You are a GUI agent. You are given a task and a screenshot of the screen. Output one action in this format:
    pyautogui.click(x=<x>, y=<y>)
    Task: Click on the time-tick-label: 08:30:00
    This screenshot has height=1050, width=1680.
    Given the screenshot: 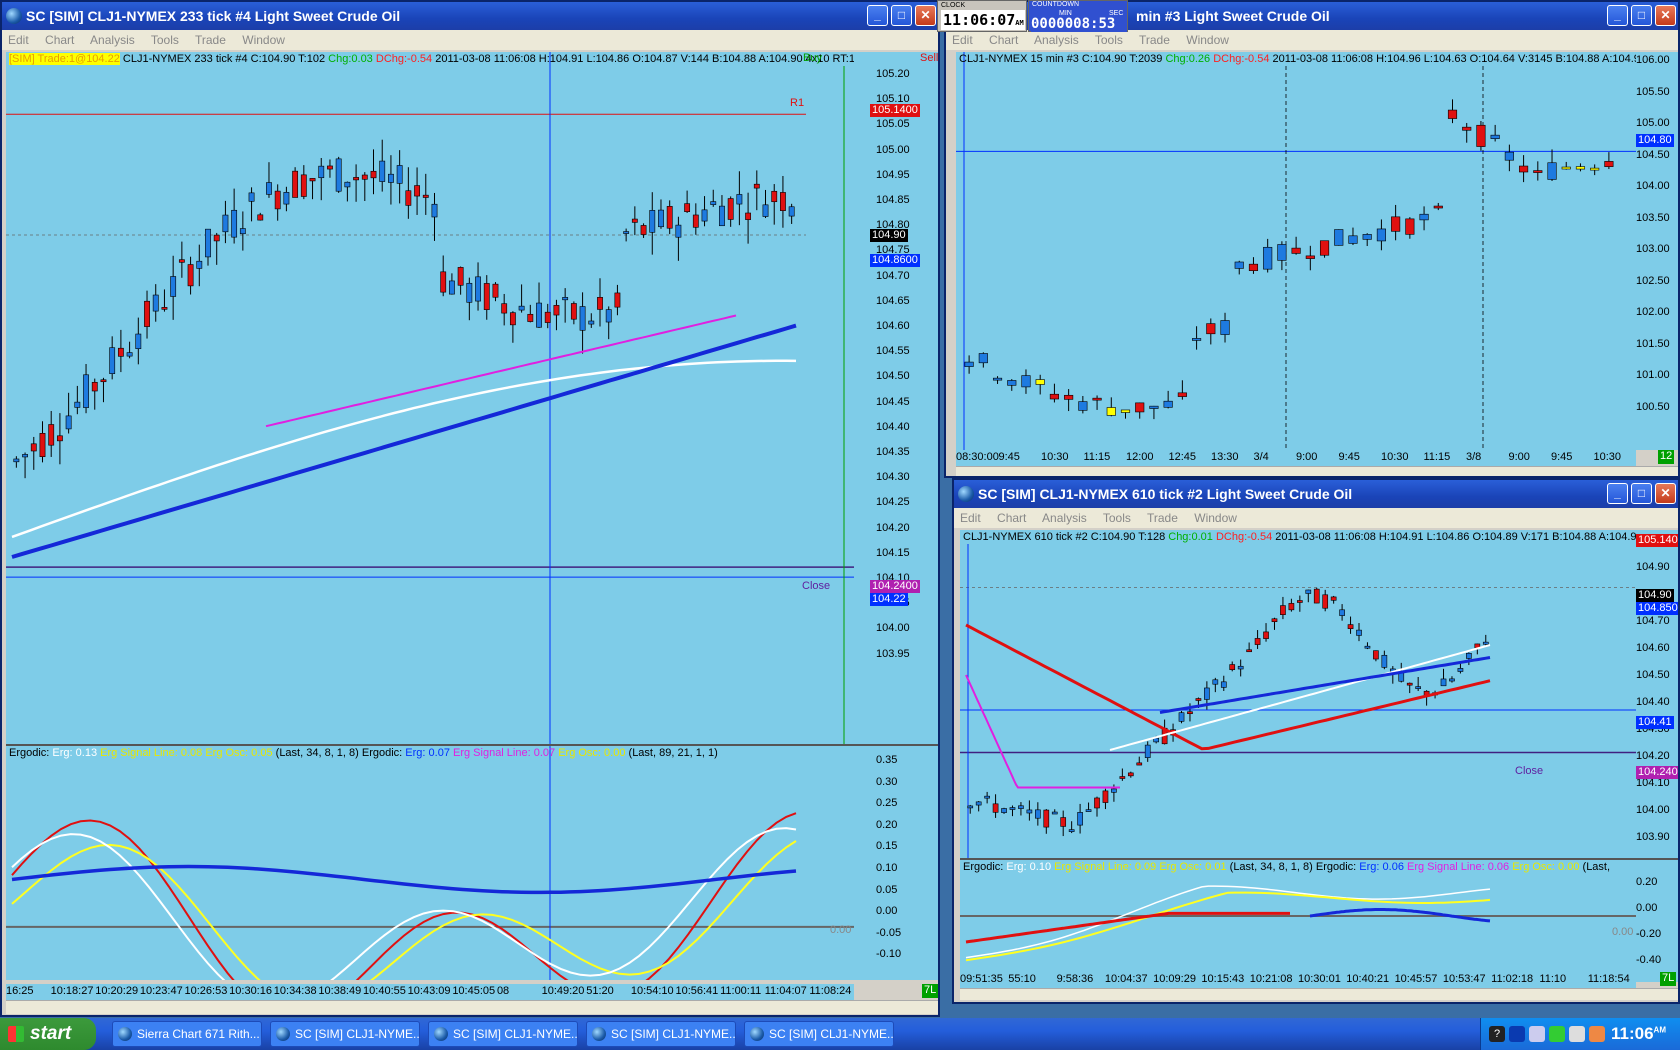 What is the action you would take?
    pyautogui.click(x=977, y=457)
    